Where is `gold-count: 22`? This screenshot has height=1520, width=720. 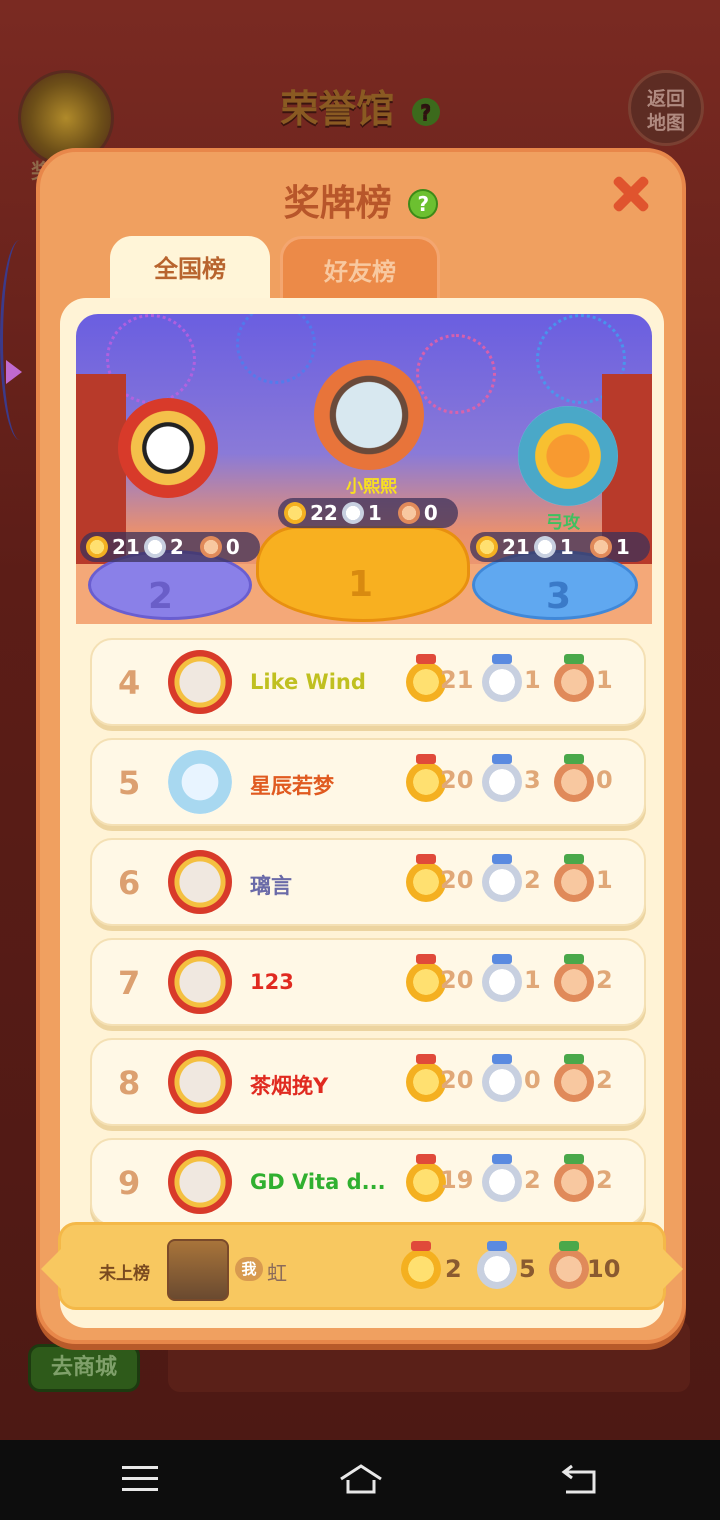 gold-count: 22 is located at coordinates (324, 513).